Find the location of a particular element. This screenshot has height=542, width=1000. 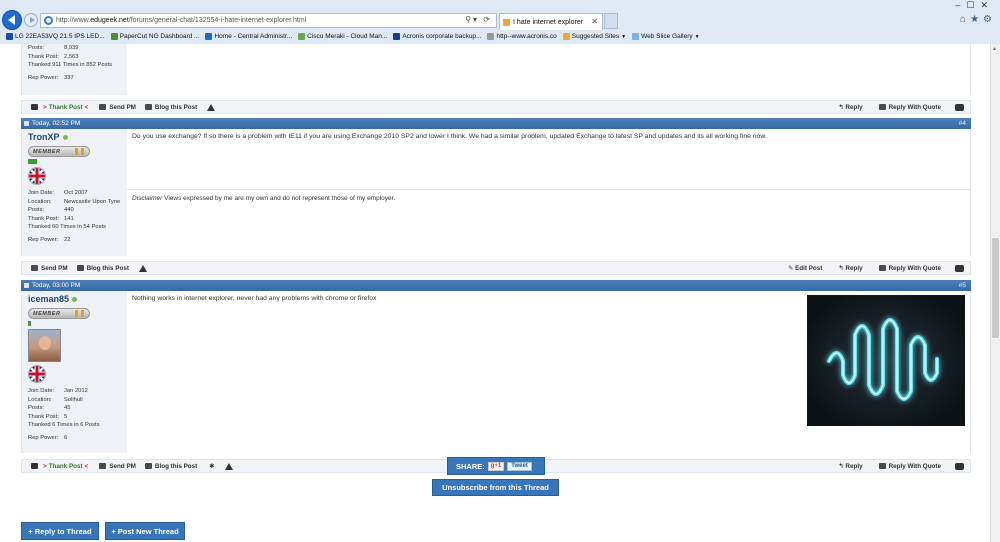

back-button is located at coordinates (12, 20).